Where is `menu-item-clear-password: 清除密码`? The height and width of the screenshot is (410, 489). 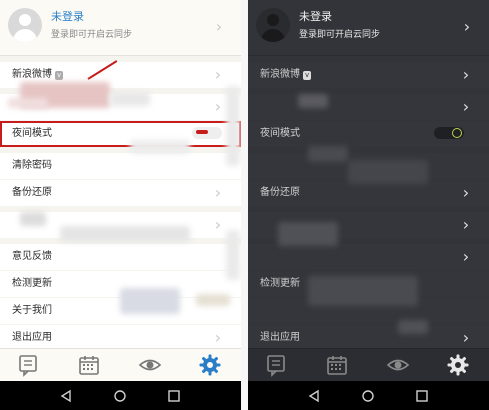
menu-item-clear-password: 清除密码 is located at coordinates (120, 166).